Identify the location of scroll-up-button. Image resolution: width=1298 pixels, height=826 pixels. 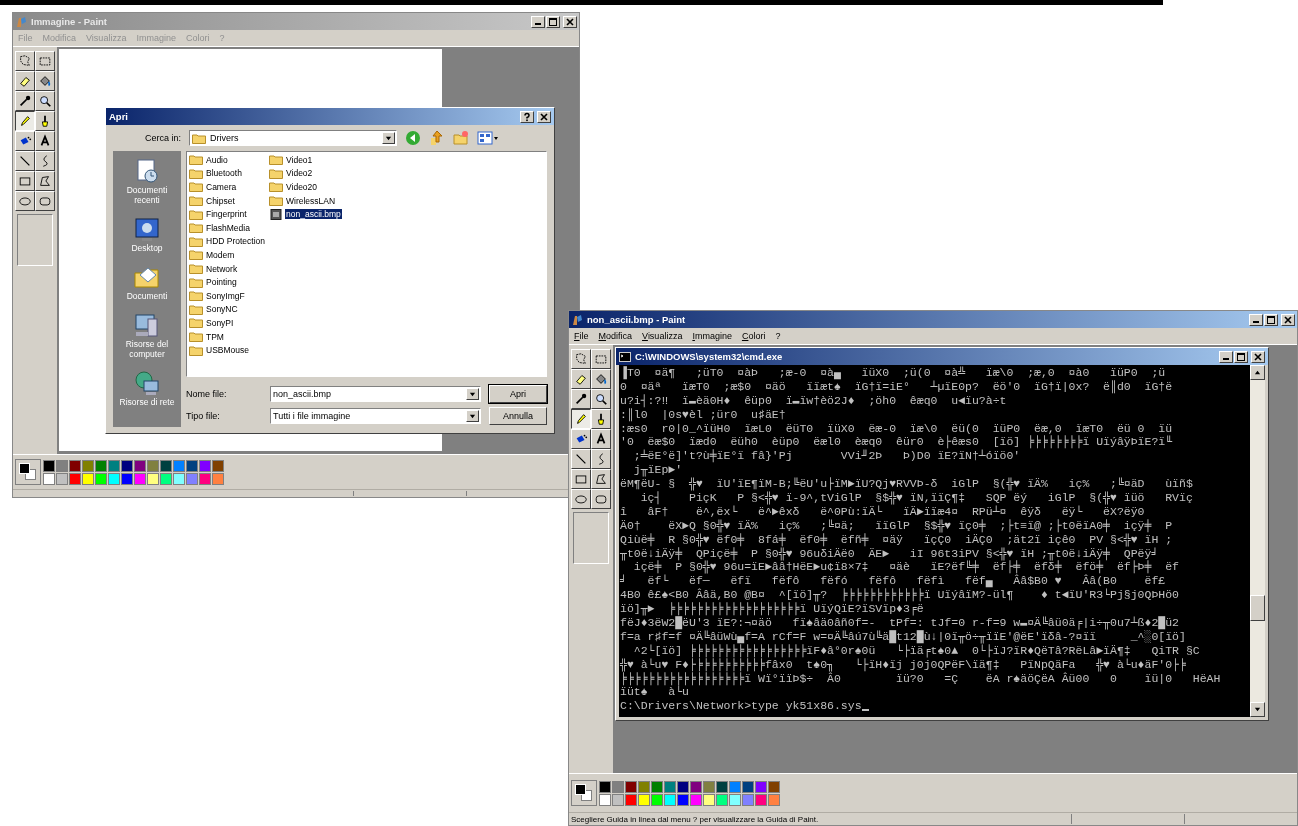
(1257, 372).